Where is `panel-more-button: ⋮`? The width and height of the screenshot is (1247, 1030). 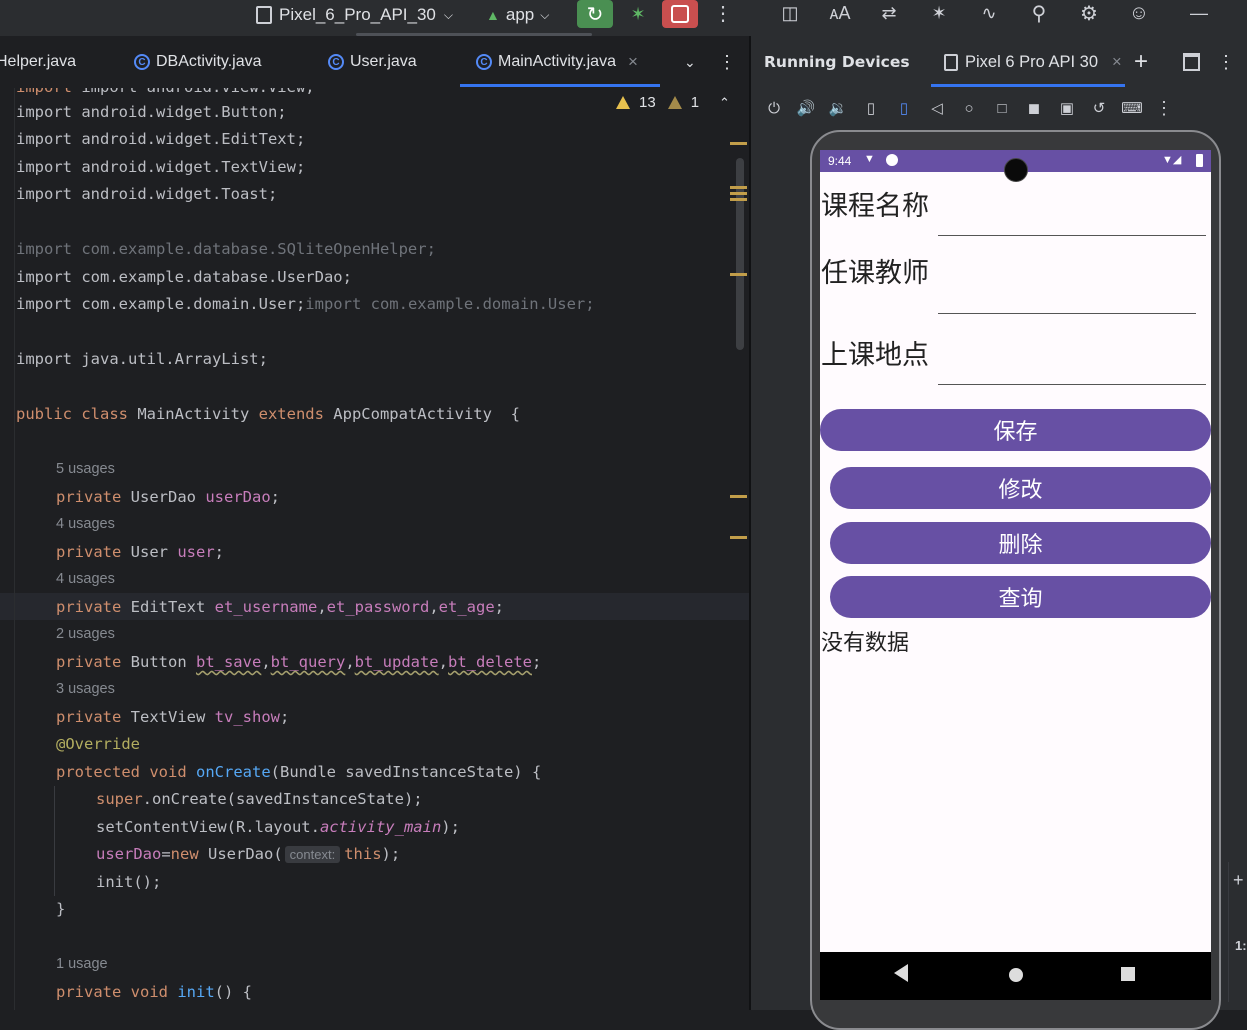 panel-more-button: ⋮ is located at coordinates (1226, 62).